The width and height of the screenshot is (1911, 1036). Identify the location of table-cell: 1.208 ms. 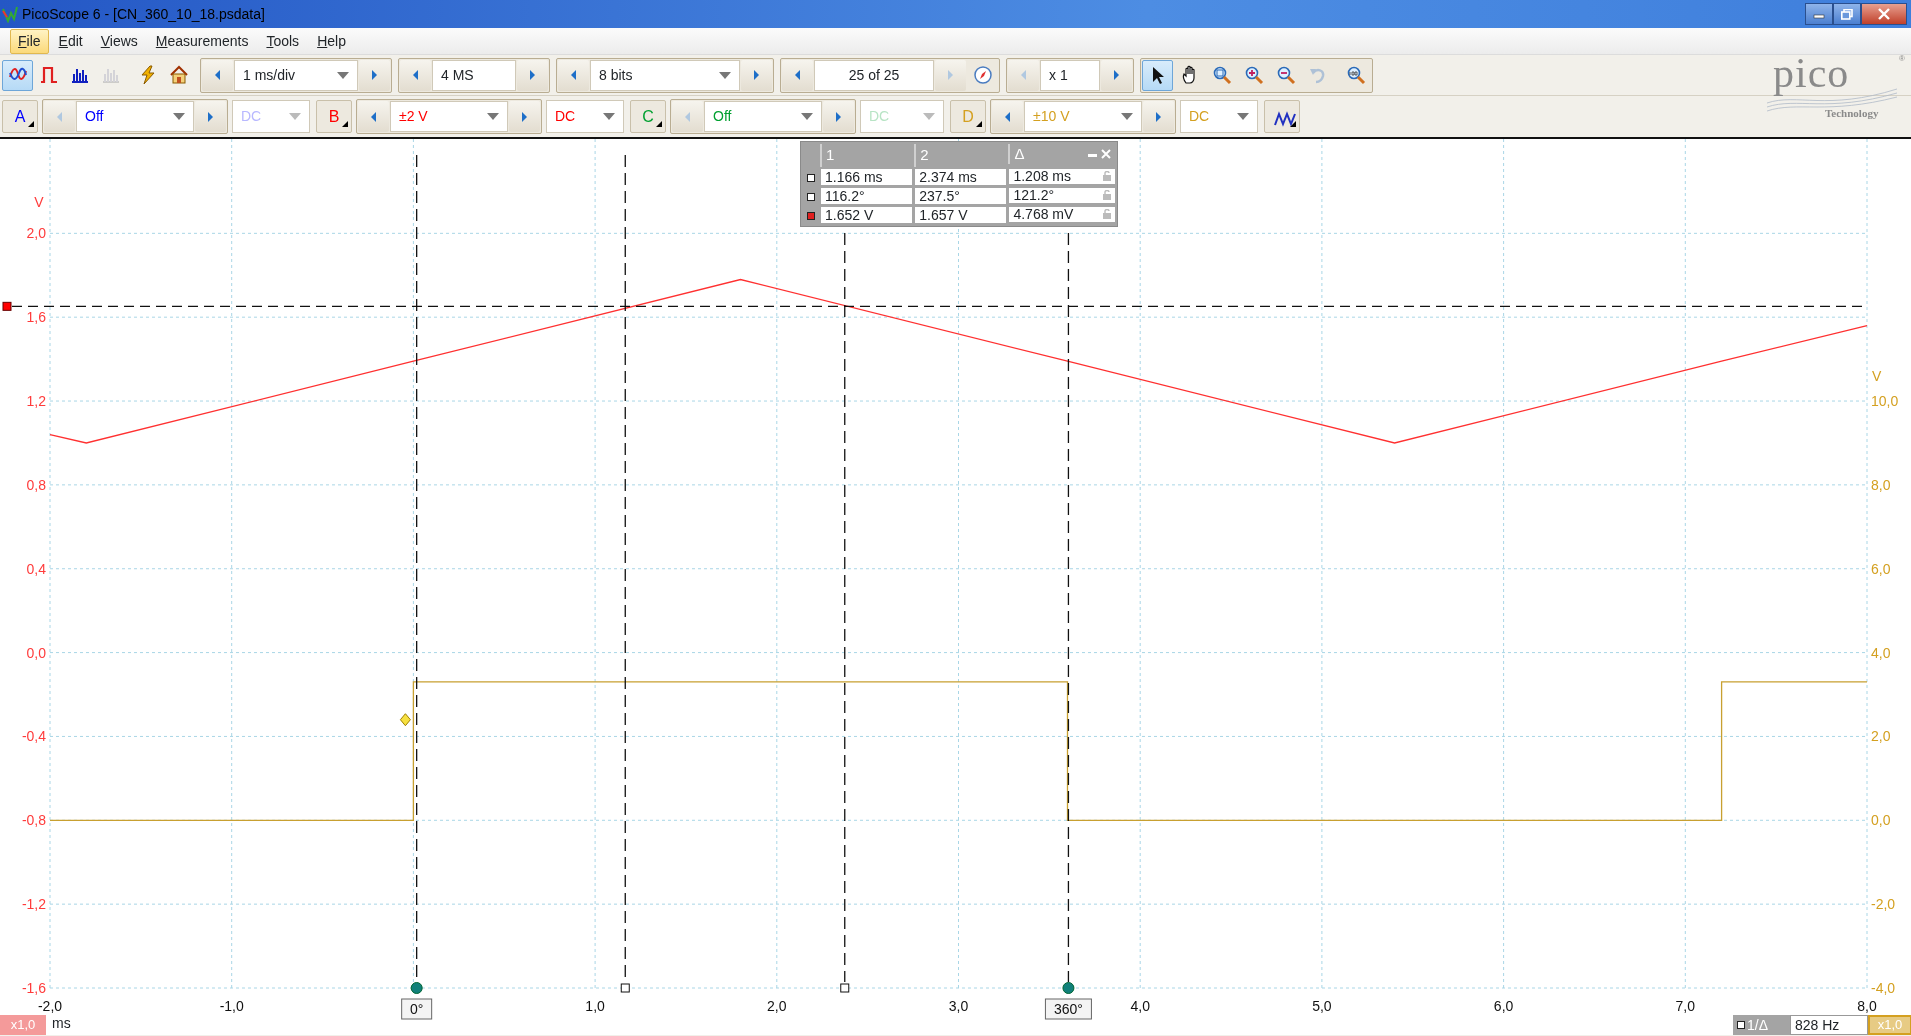
(1042, 176).